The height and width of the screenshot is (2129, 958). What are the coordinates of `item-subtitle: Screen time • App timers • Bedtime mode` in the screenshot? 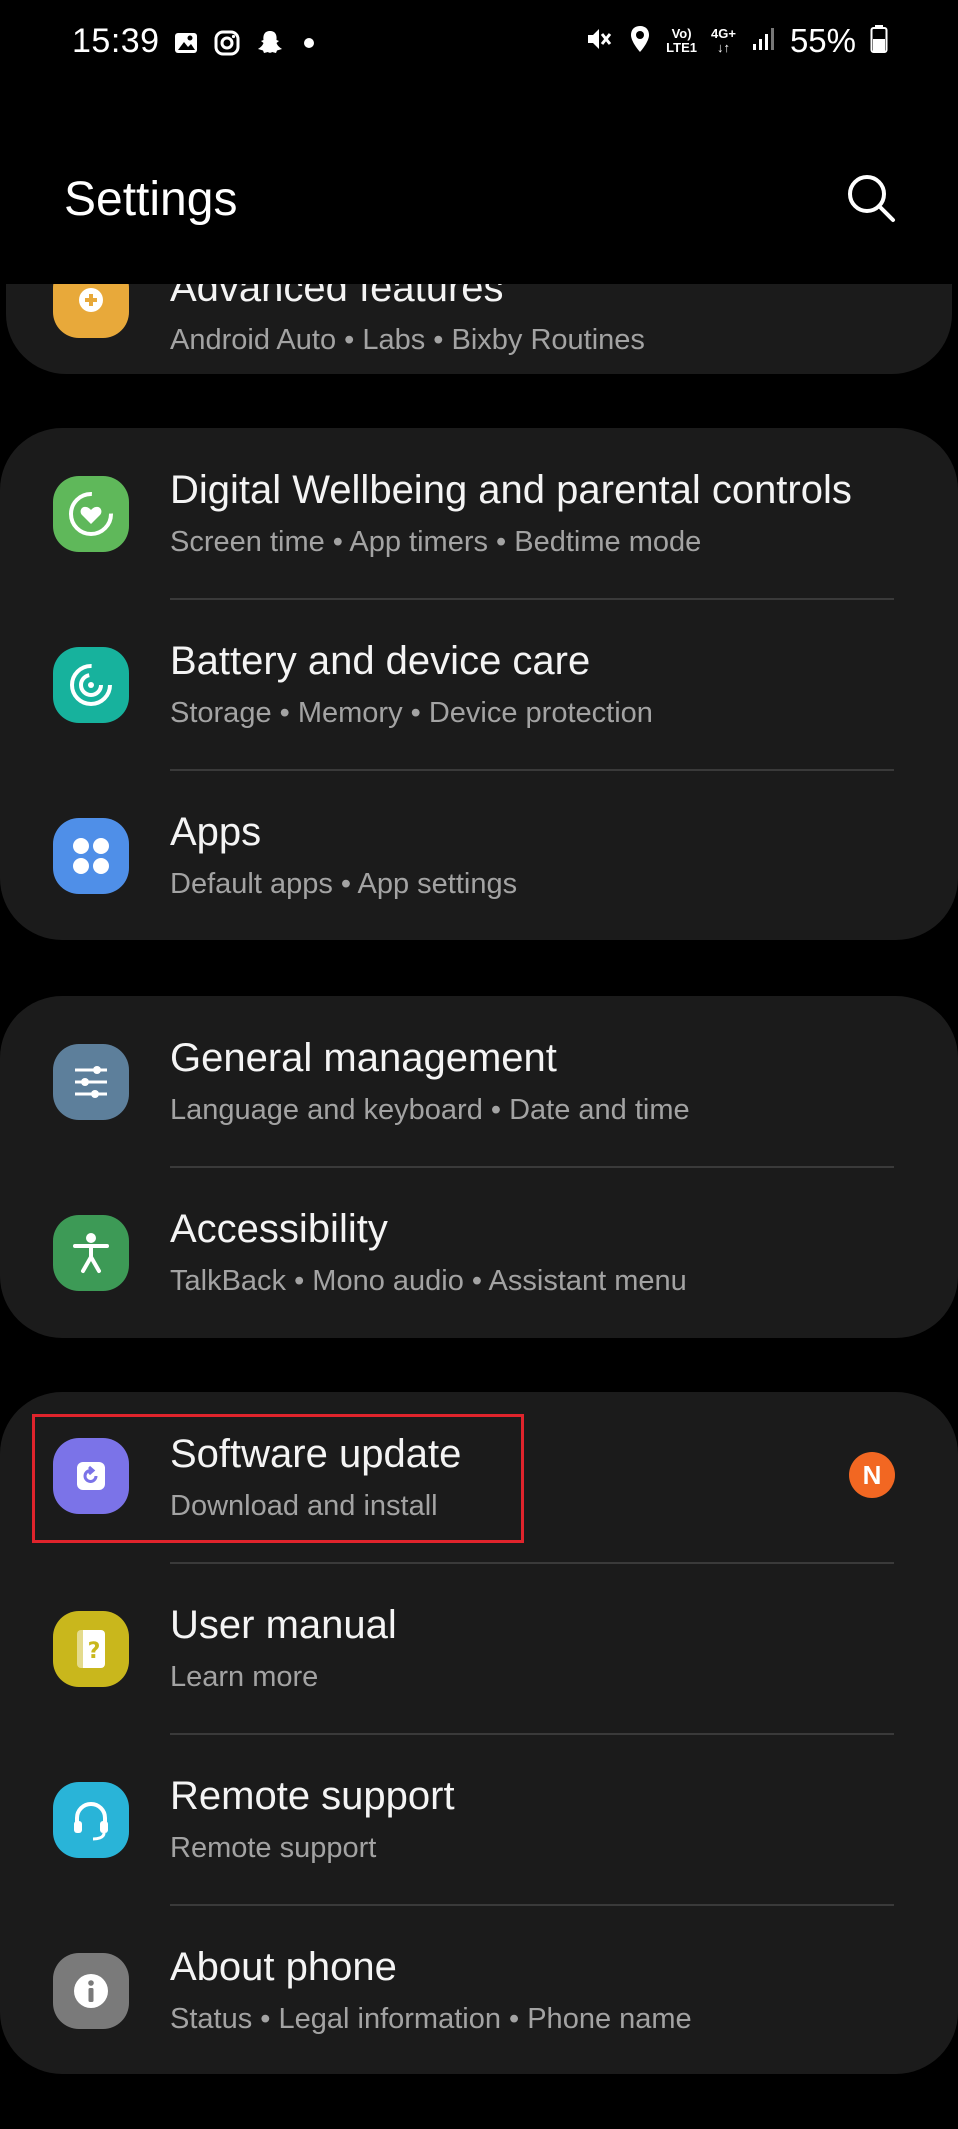 It's located at (436, 542).